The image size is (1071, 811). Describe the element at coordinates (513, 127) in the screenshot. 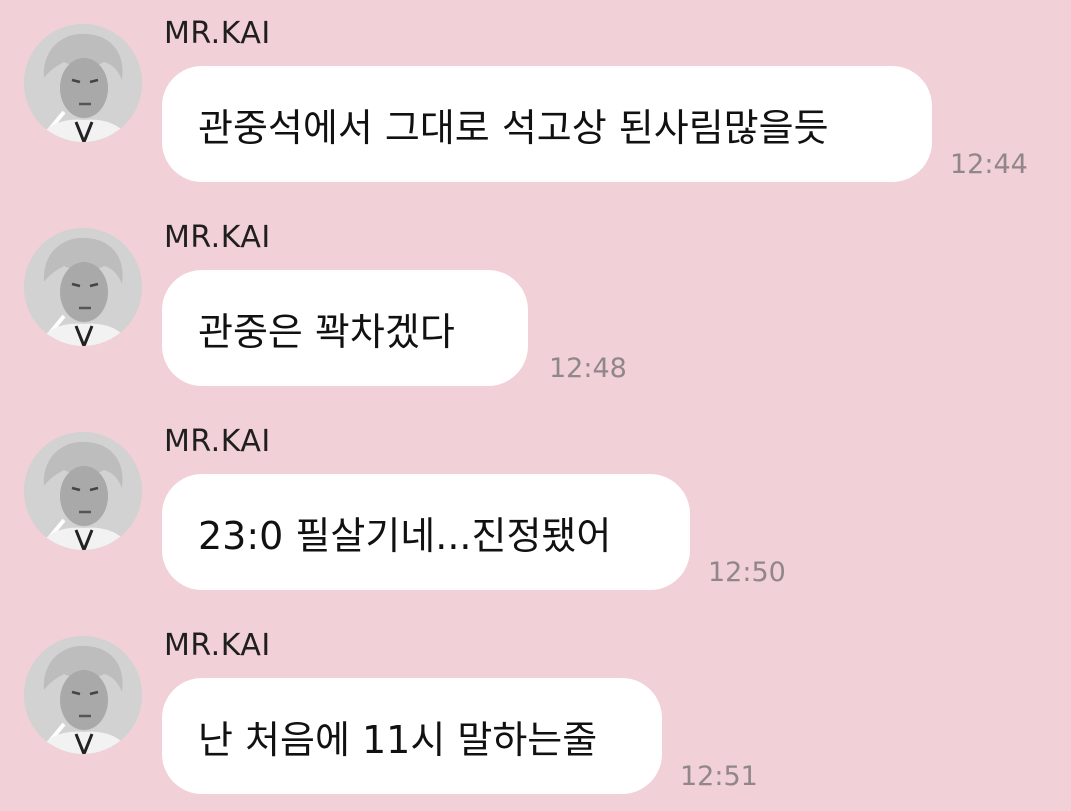

I see `message-text: 관중석에서 그대로 석고상 된사림많을듯` at that location.